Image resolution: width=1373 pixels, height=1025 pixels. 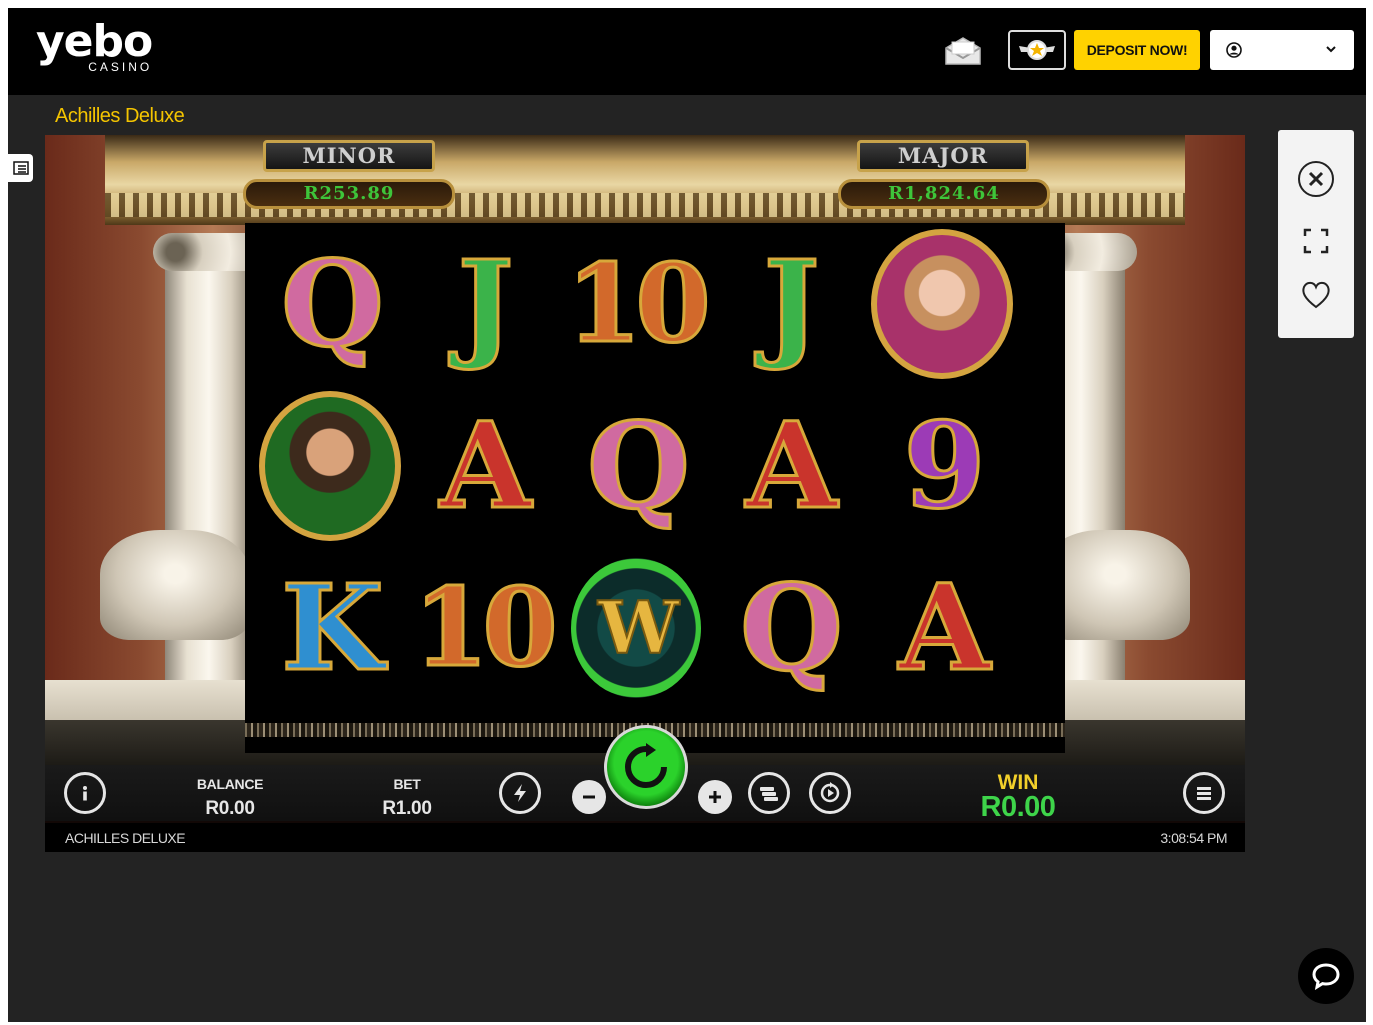 I want to click on close-game-button, so click(x=1316, y=179).